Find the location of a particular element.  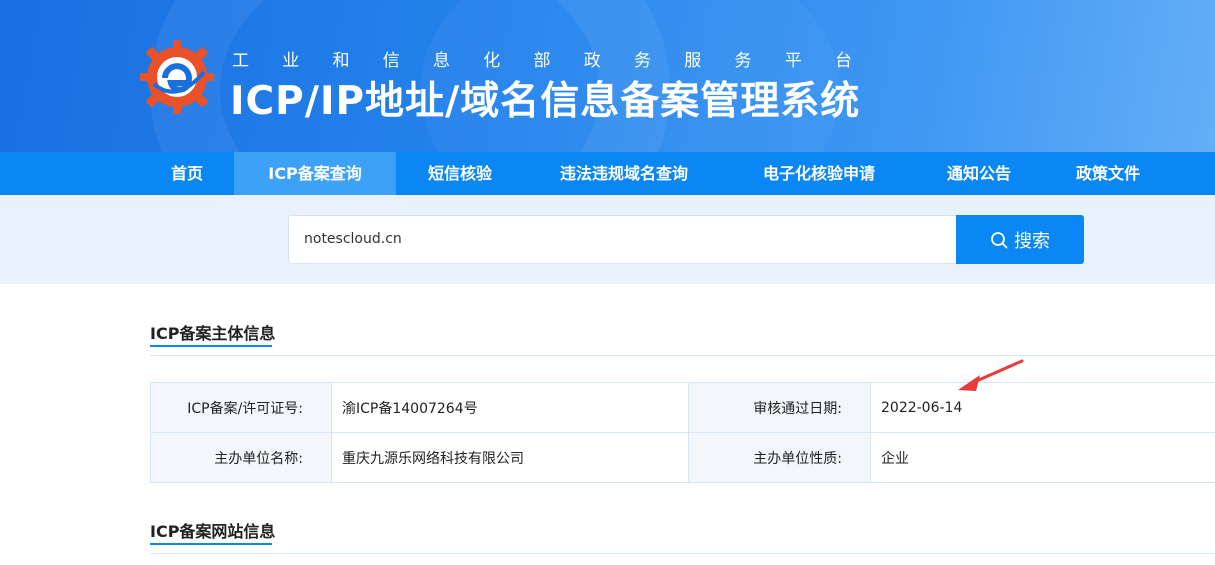

ministry-subtitle: 工 业 和 信 息 化 部 政 务 服 务 平 台 is located at coordinates (542, 58).